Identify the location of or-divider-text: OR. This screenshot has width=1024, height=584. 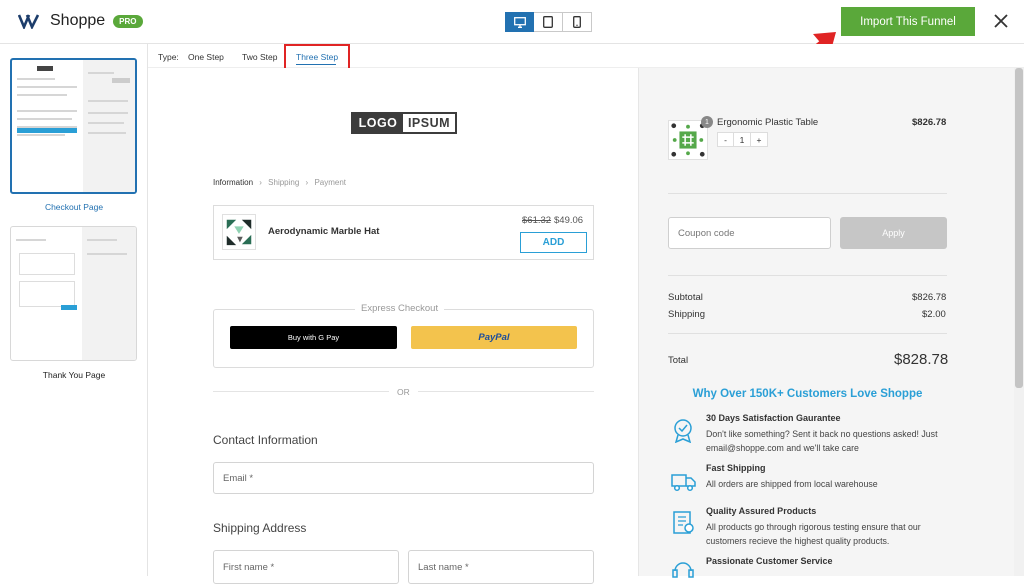
(403, 392).